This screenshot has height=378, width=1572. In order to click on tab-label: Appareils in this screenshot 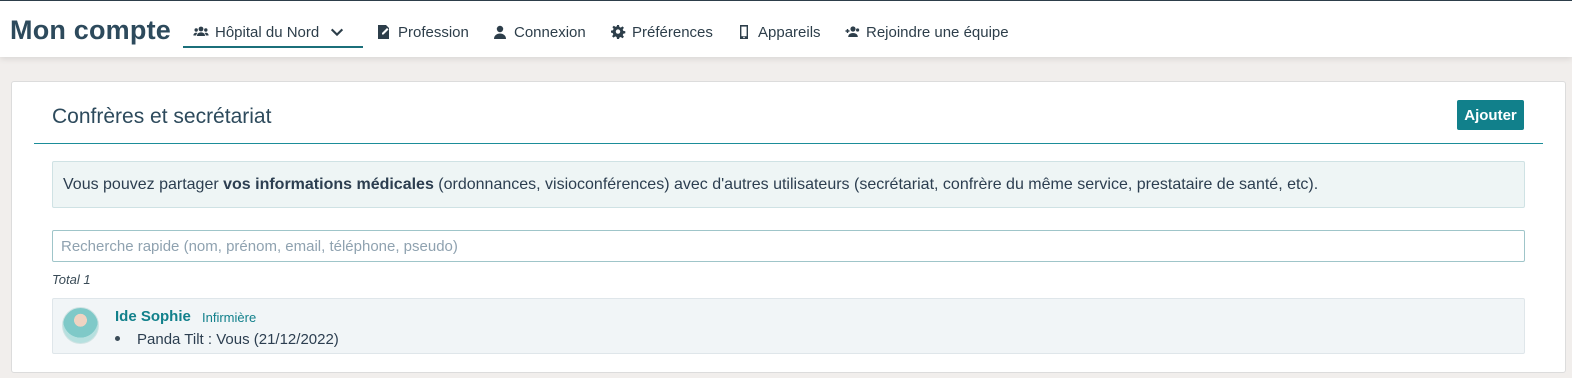, I will do `click(789, 32)`.